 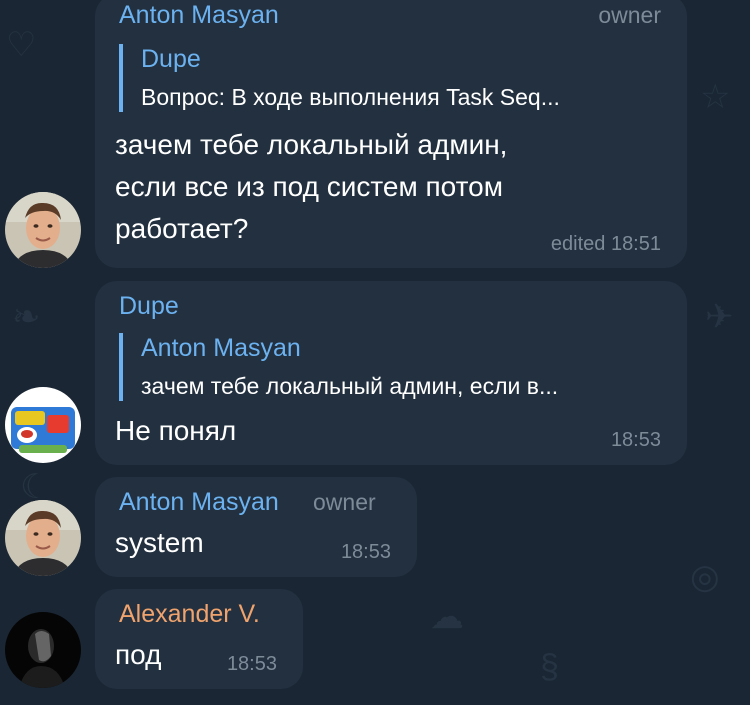 What do you see at coordinates (43, 425) in the screenshot?
I see `pringles-avatar` at bounding box center [43, 425].